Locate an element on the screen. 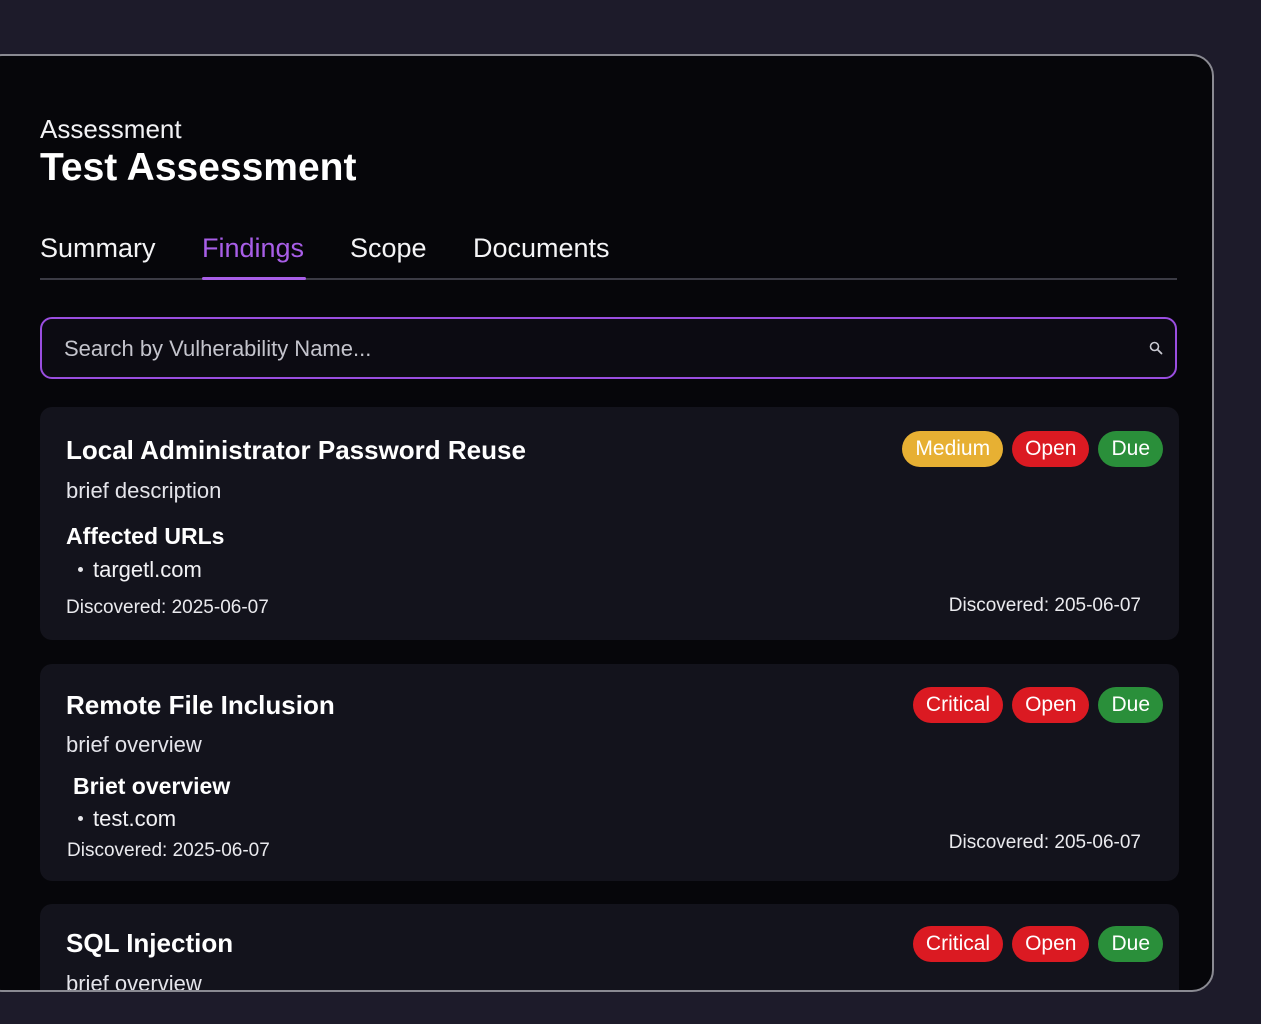  finding-title: SQL Injection is located at coordinates (150, 943).